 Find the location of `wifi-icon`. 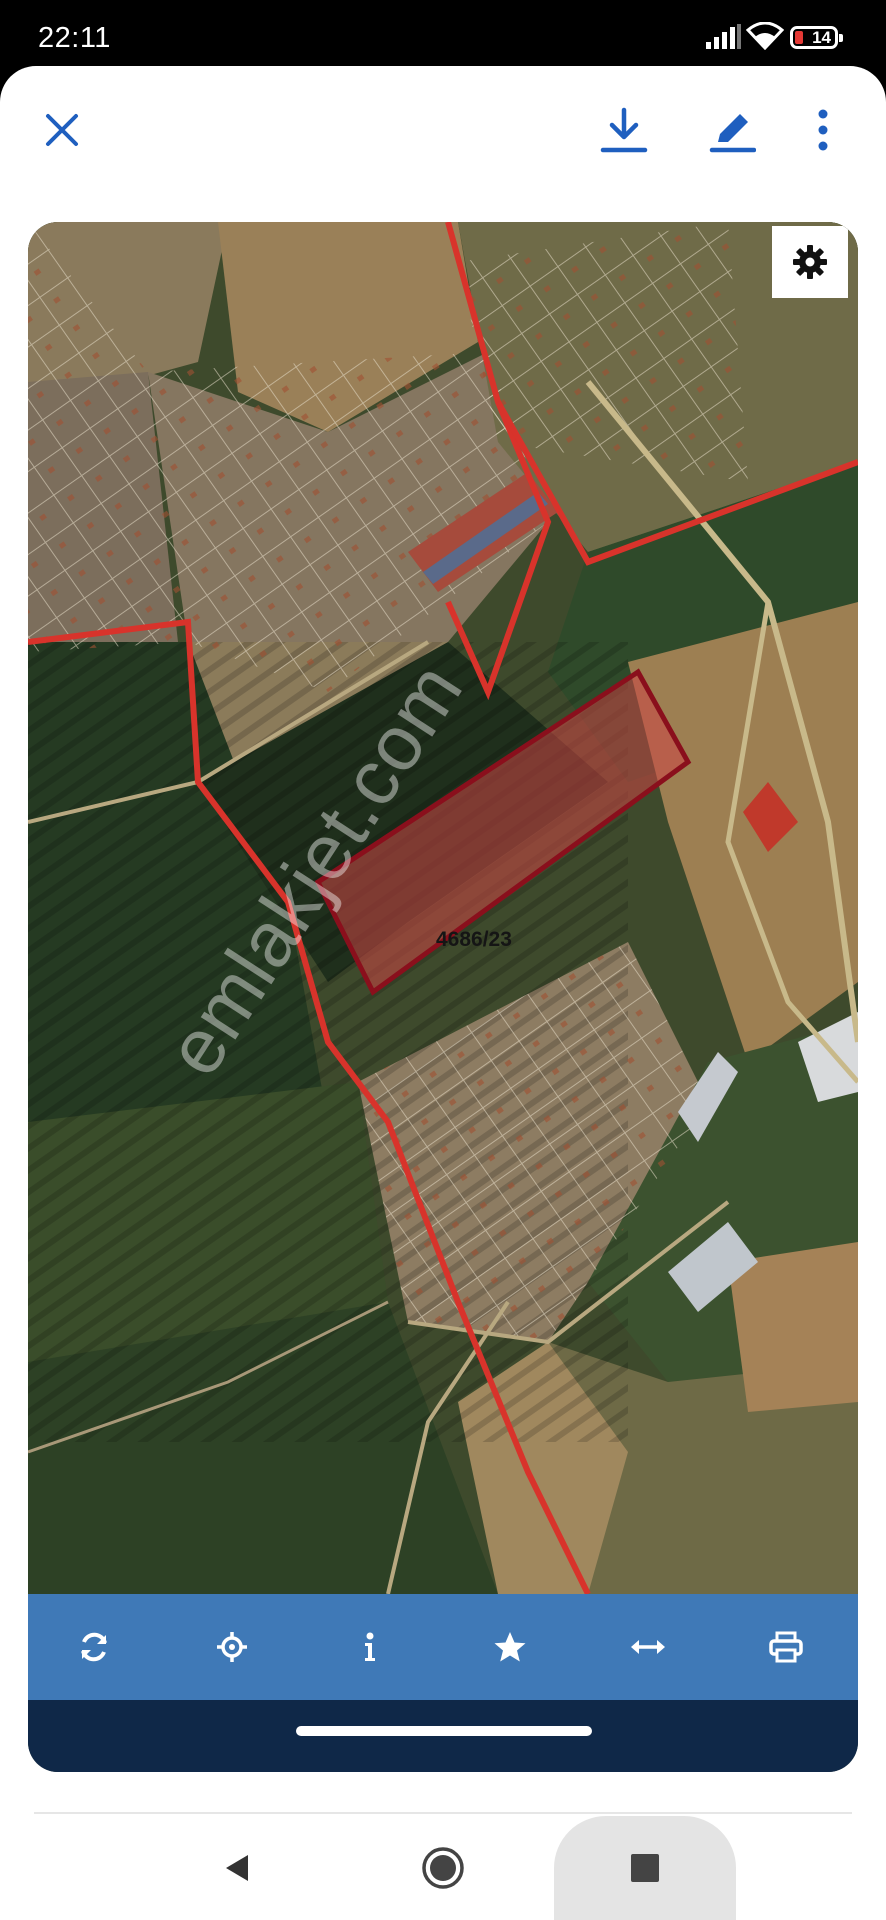

wifi-icon is located at coordinates (765, 36).